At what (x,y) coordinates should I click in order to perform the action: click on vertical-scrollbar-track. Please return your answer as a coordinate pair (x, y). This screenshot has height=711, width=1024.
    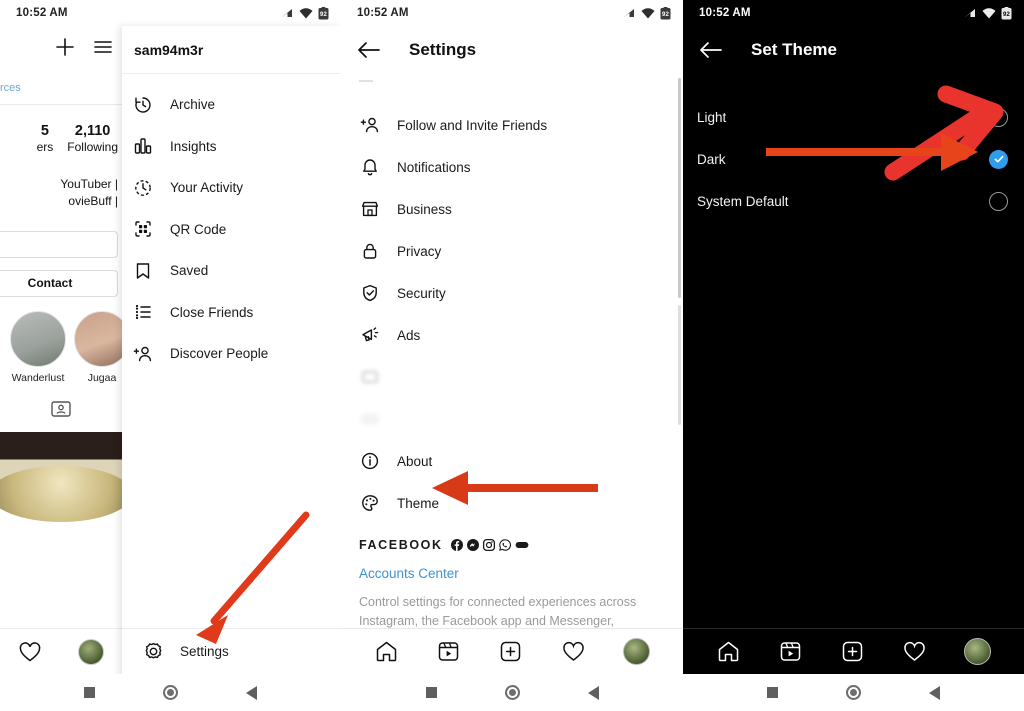
    Looking at the image, I should click on (679, 365).